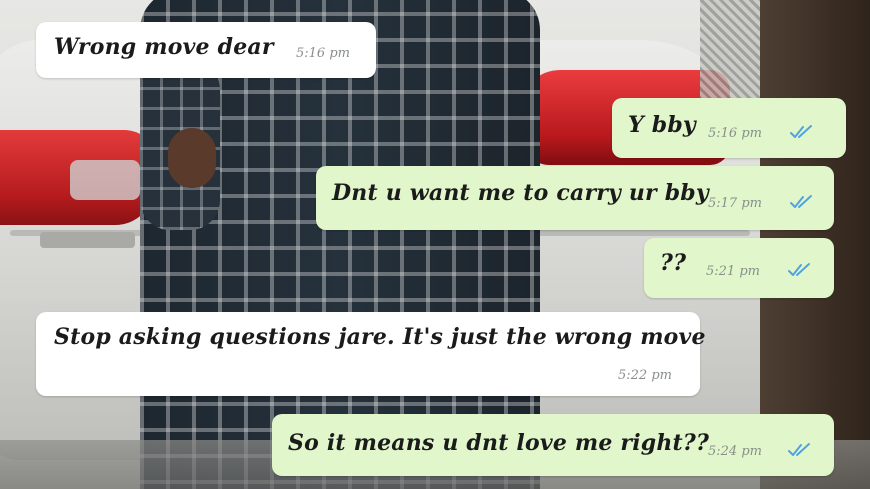 The image size is (870, 489). What do you see at coordinates (520, 193) in the screenshot?
I see `message-text: Dnt u want me to carry ur bby` at bounding box center [520, 193].